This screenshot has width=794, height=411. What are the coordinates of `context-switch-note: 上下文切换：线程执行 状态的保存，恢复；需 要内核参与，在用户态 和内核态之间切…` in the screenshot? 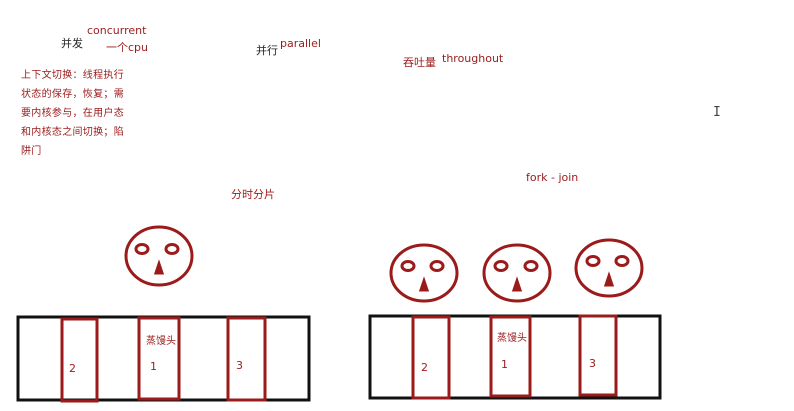 It's located at (76, 113).